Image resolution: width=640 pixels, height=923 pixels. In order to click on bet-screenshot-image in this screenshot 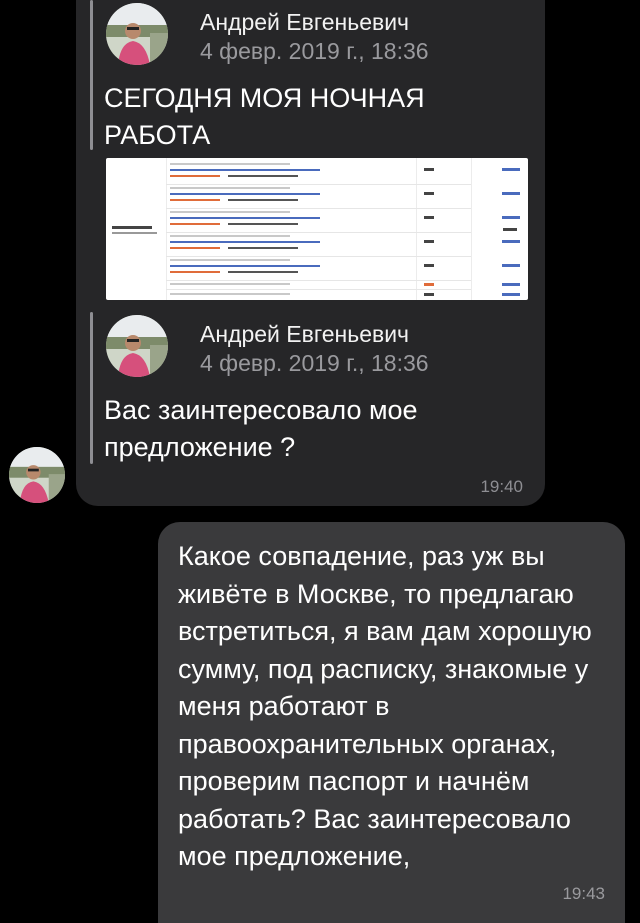, I will do `click(317, 229)`.